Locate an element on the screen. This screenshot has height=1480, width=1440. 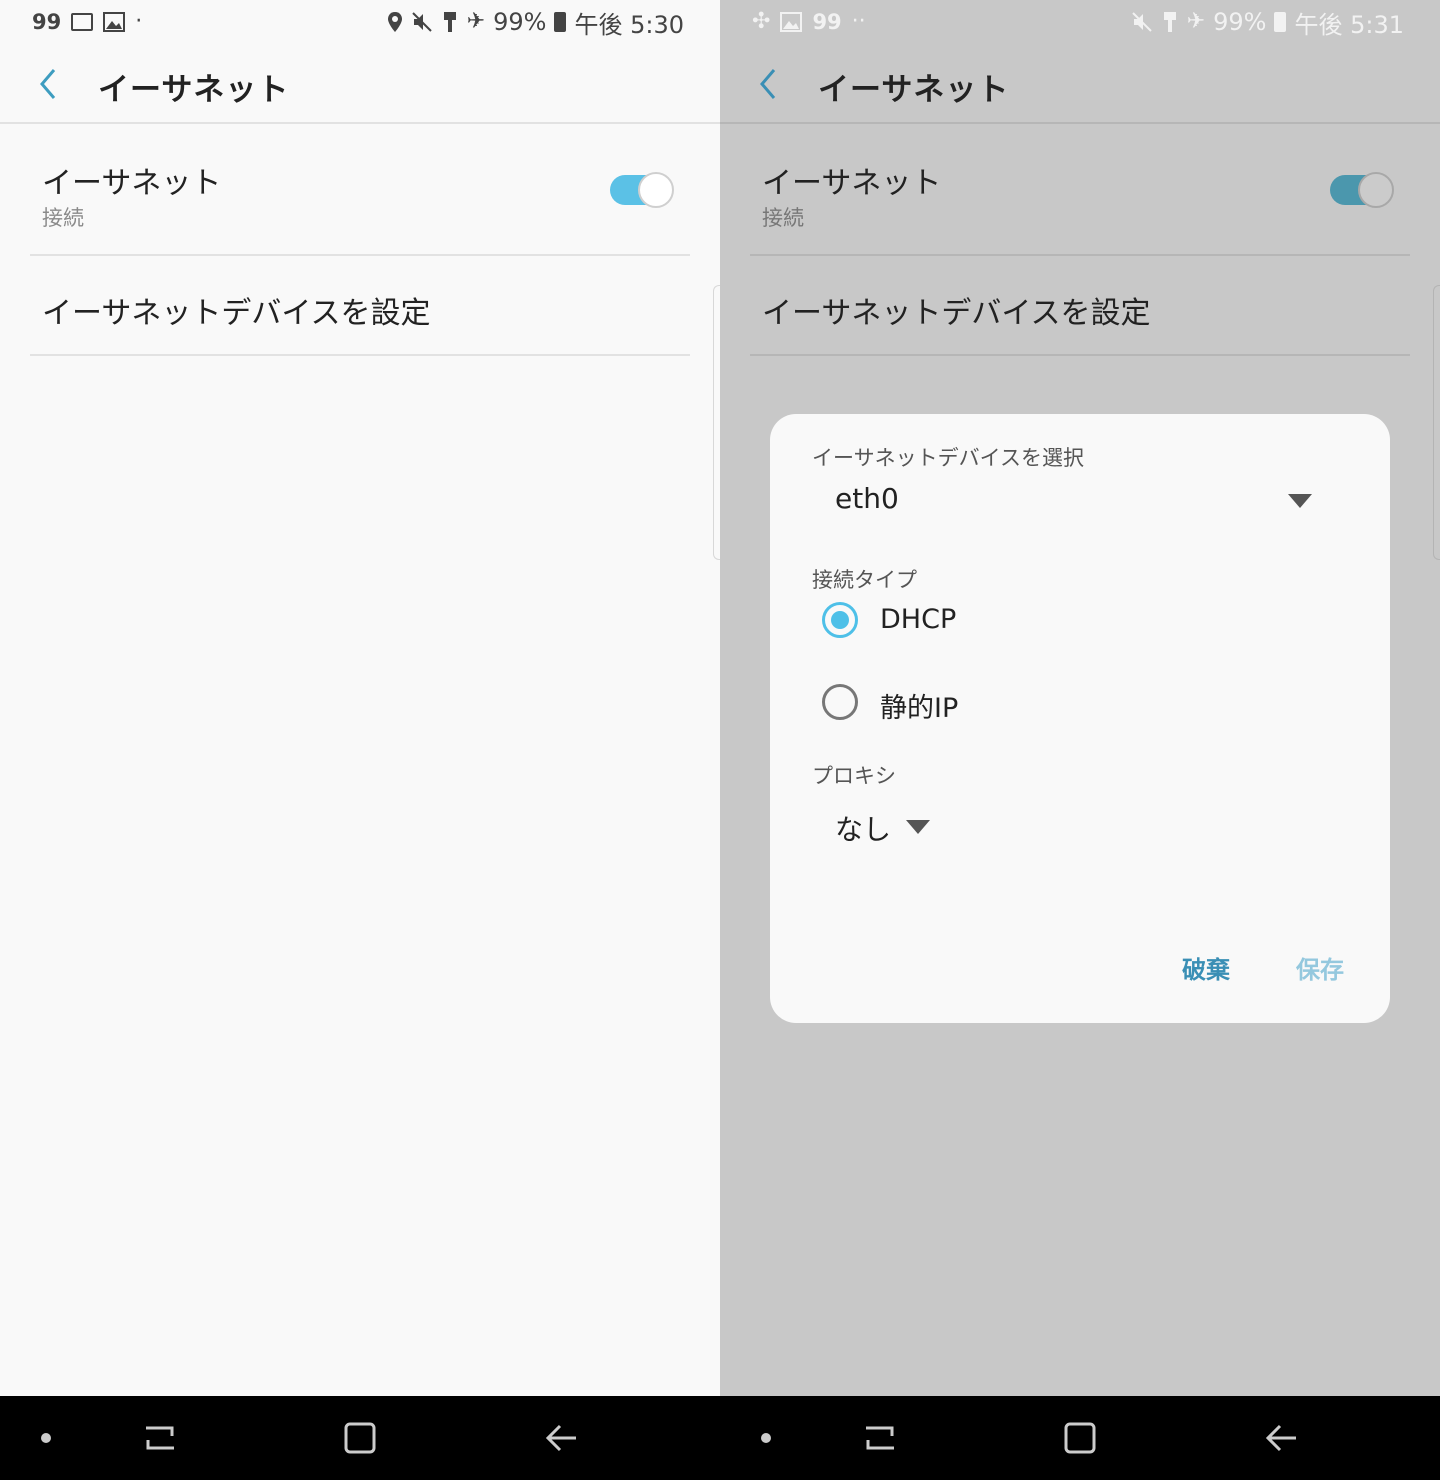
radio-static-ip-label: 静的IP is located at coordinates (919, 708).